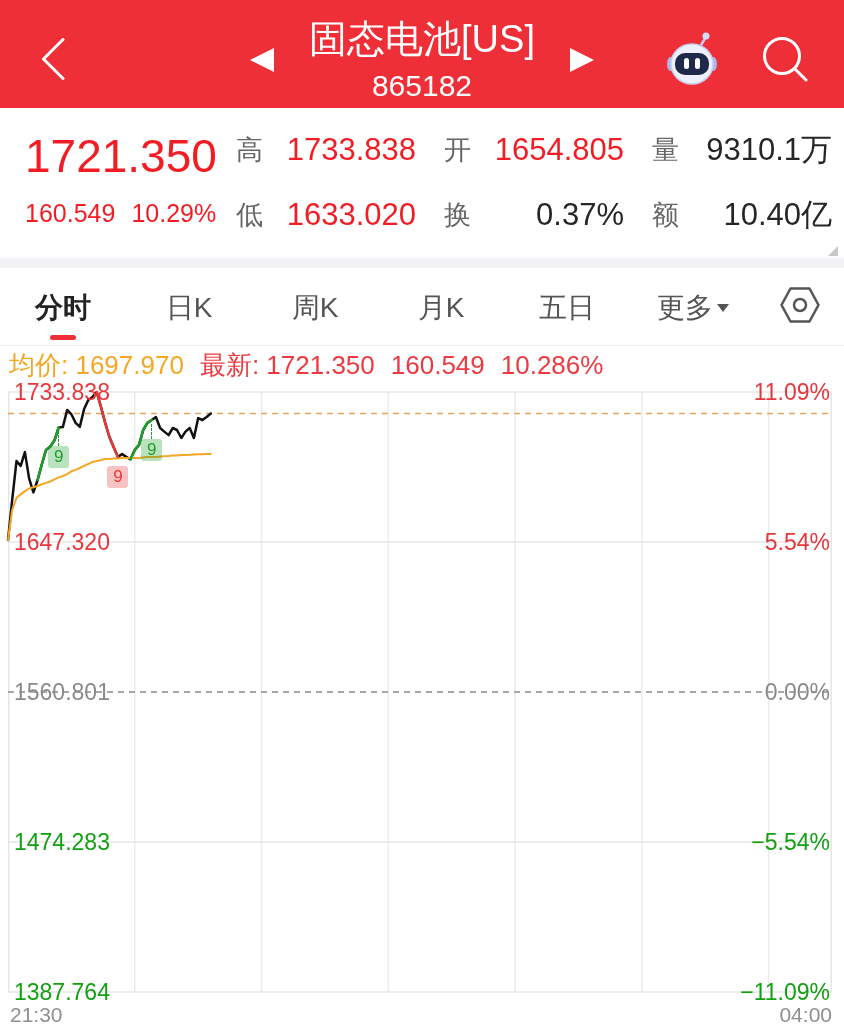 The image size is (844, 1024). What do you see at coordinates (797, 692) in the screenshot?
I see `percent-axis-label: 0.00%` at bounding box center [797, 692].